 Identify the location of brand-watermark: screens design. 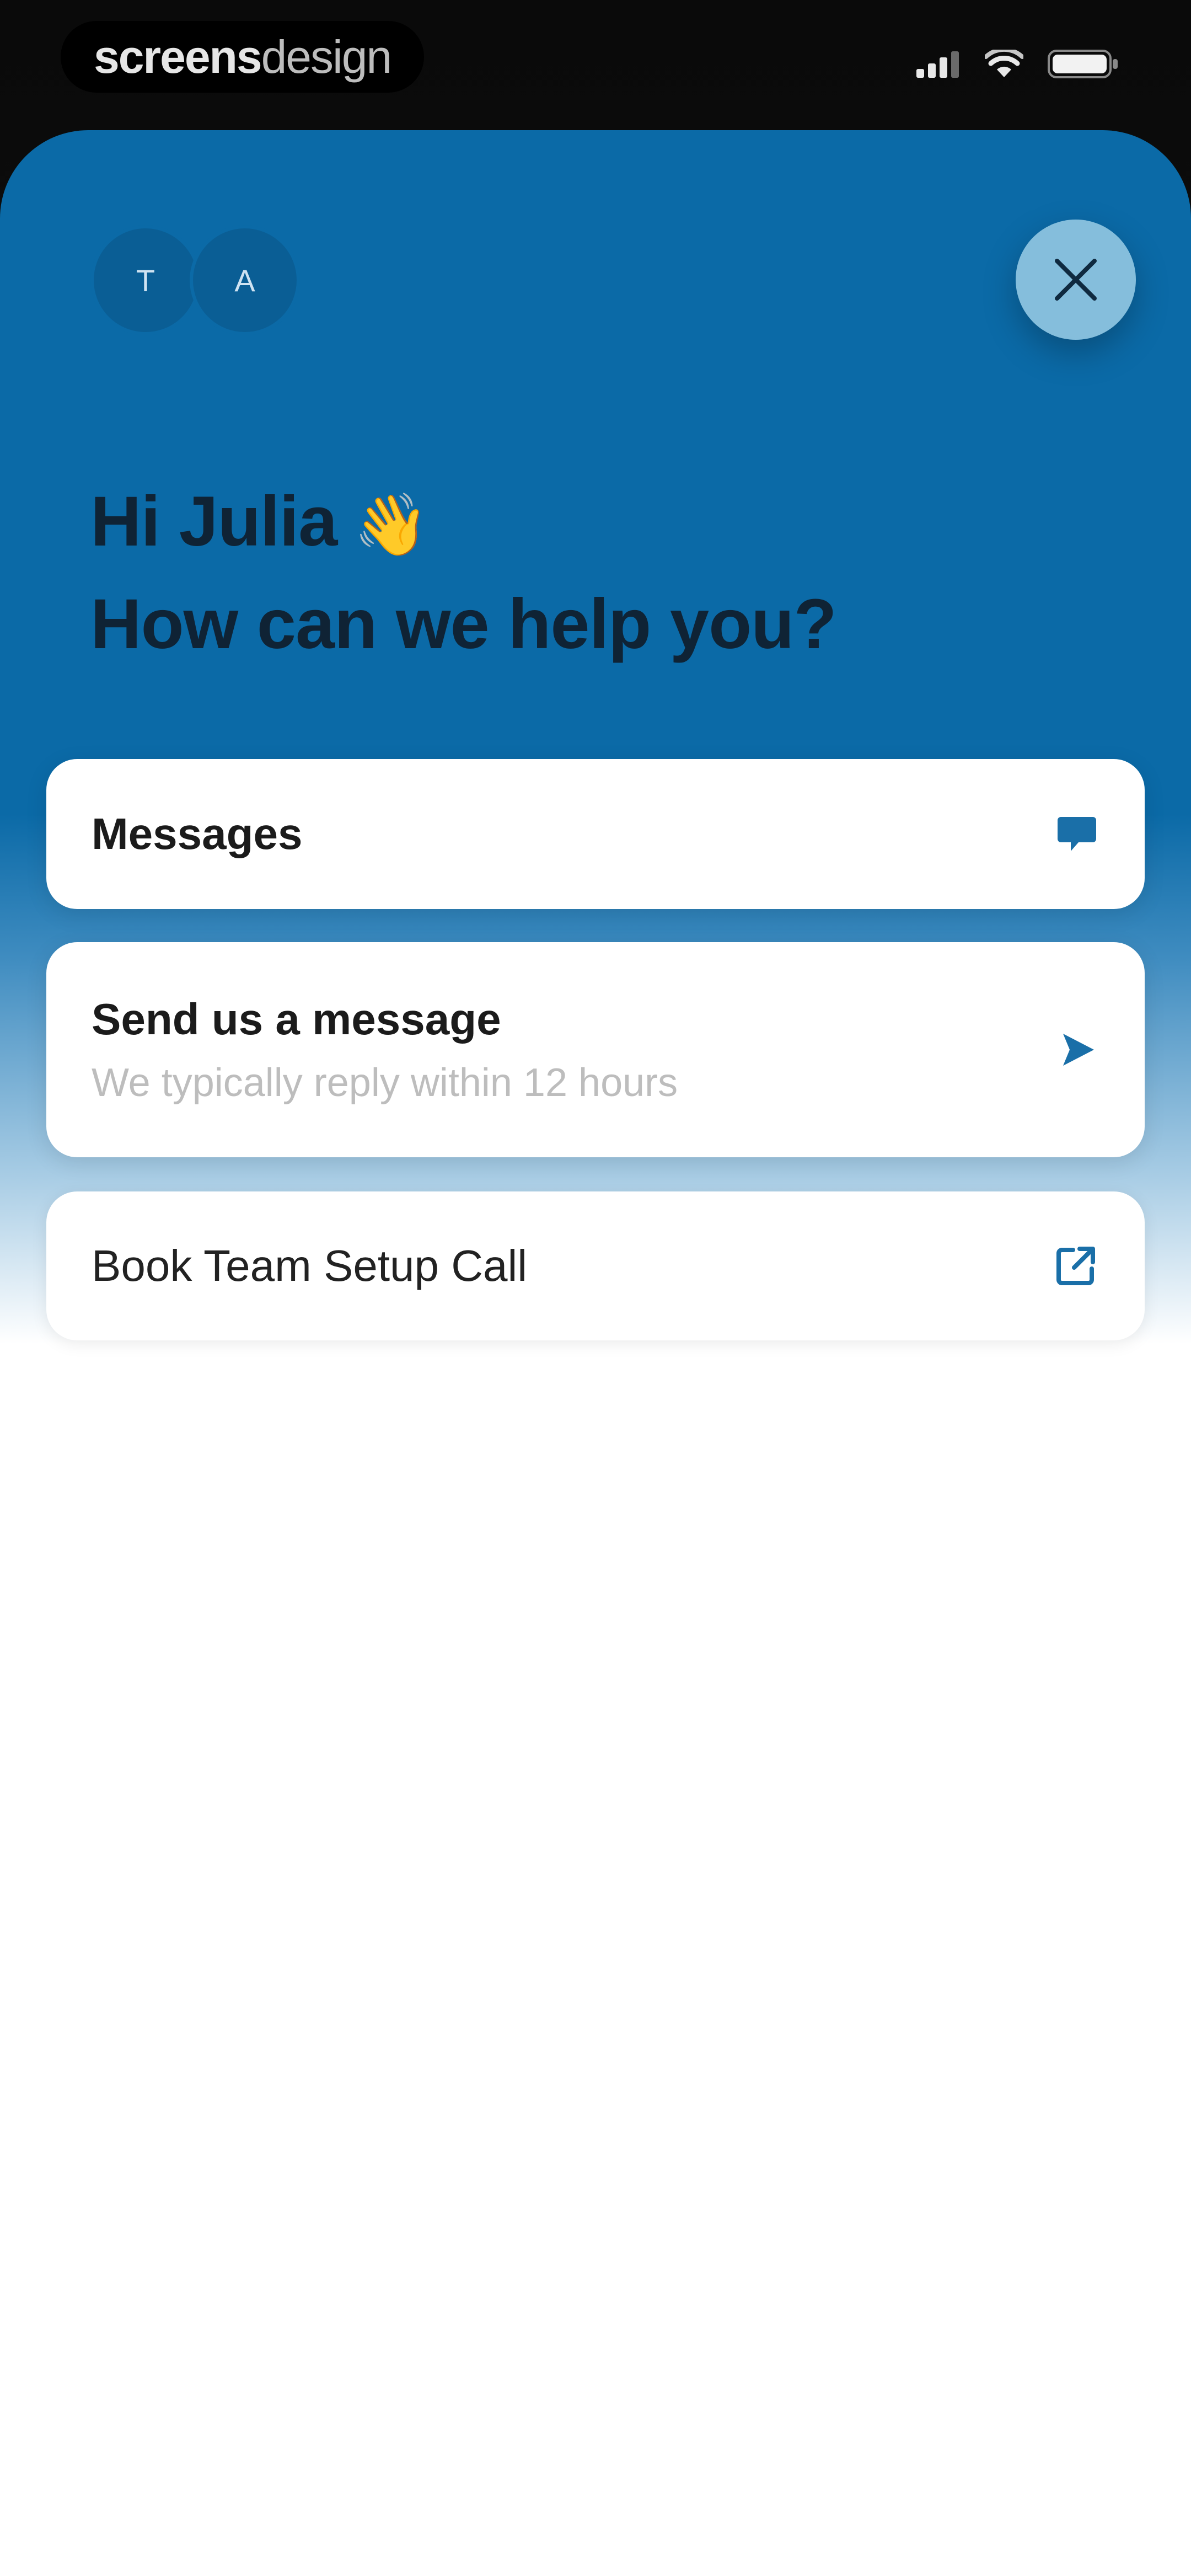
(243, 57).